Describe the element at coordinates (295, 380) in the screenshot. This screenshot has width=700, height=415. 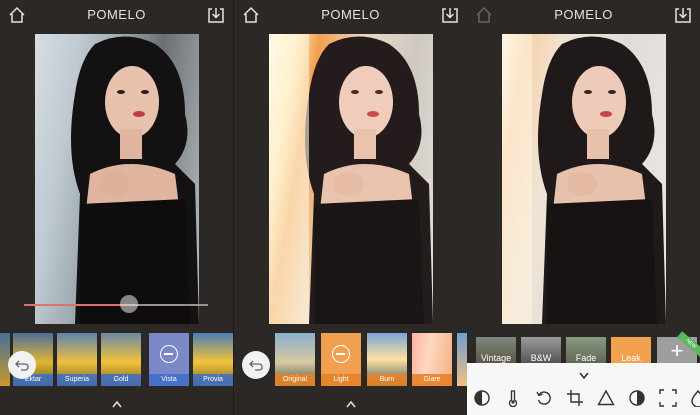
I see `filter-label: Original` at that location.